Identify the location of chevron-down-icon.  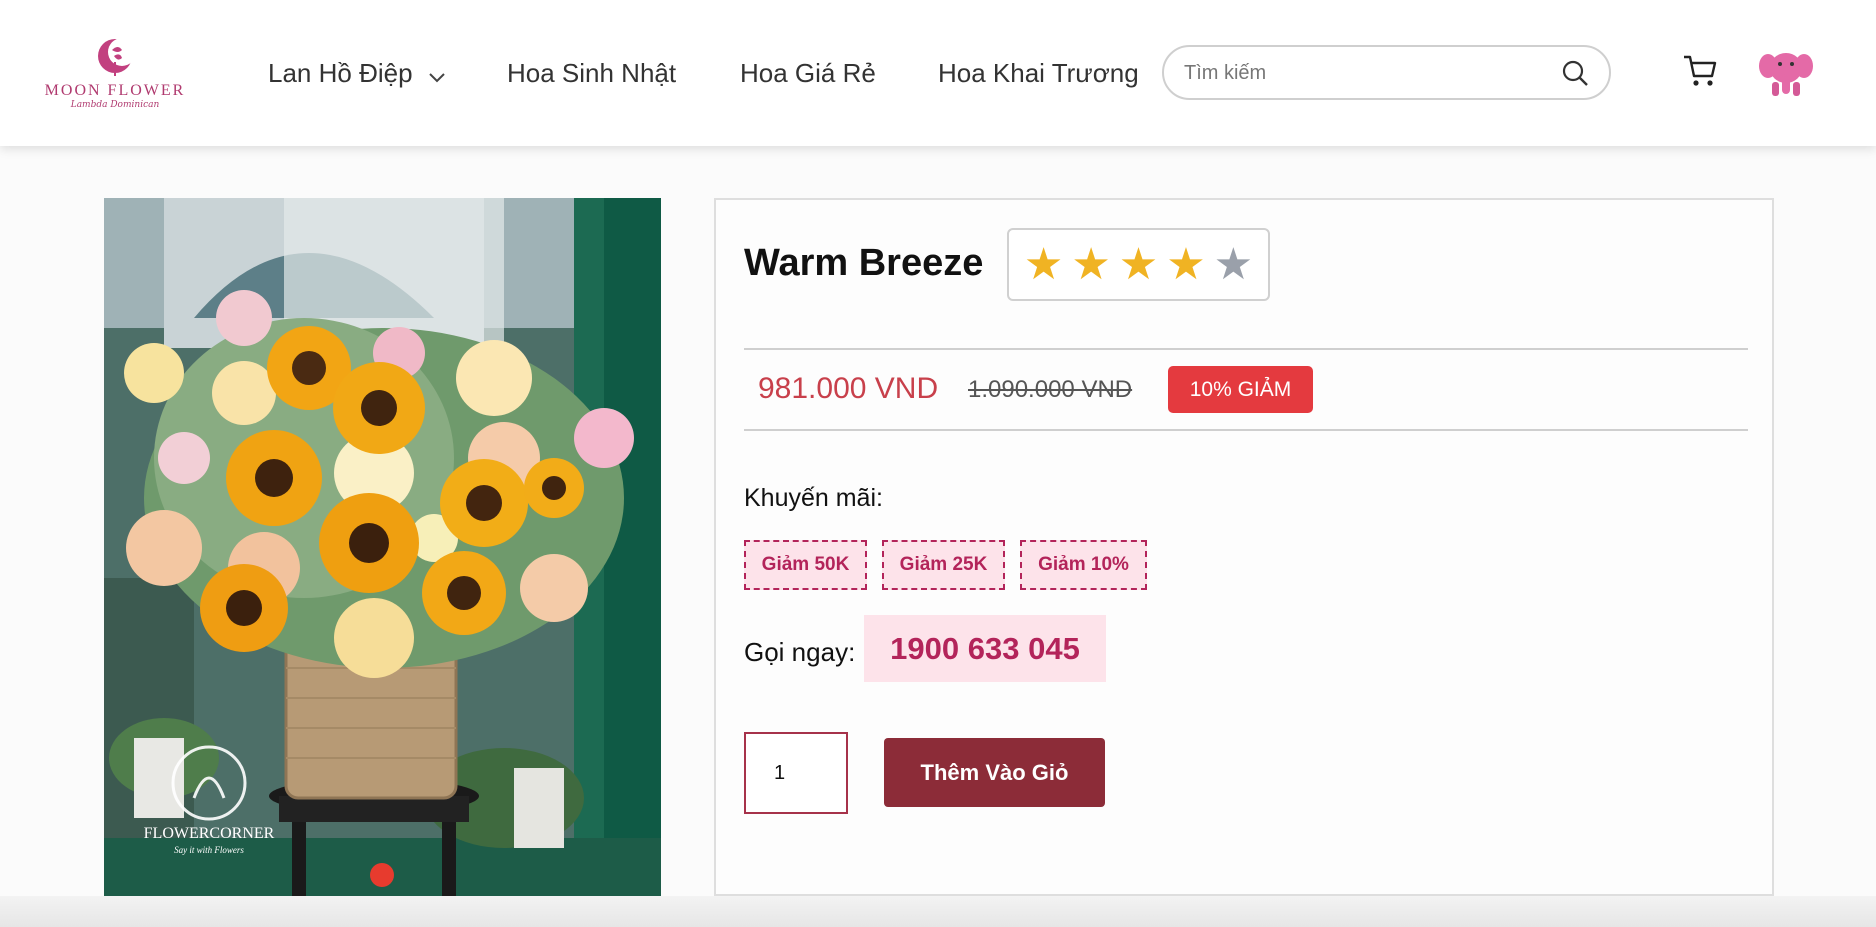
(437, 75).